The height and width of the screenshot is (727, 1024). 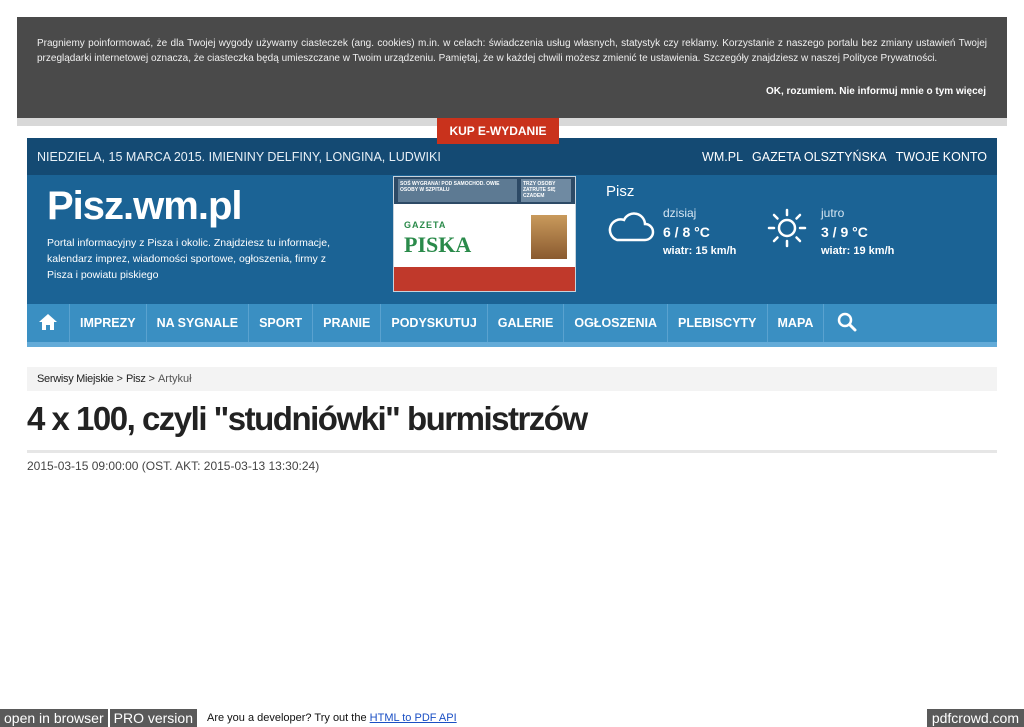 What do you see at coordinates (787, 230) in the screenshot?
I see `sun-icon` at bounding box center [787, 230].